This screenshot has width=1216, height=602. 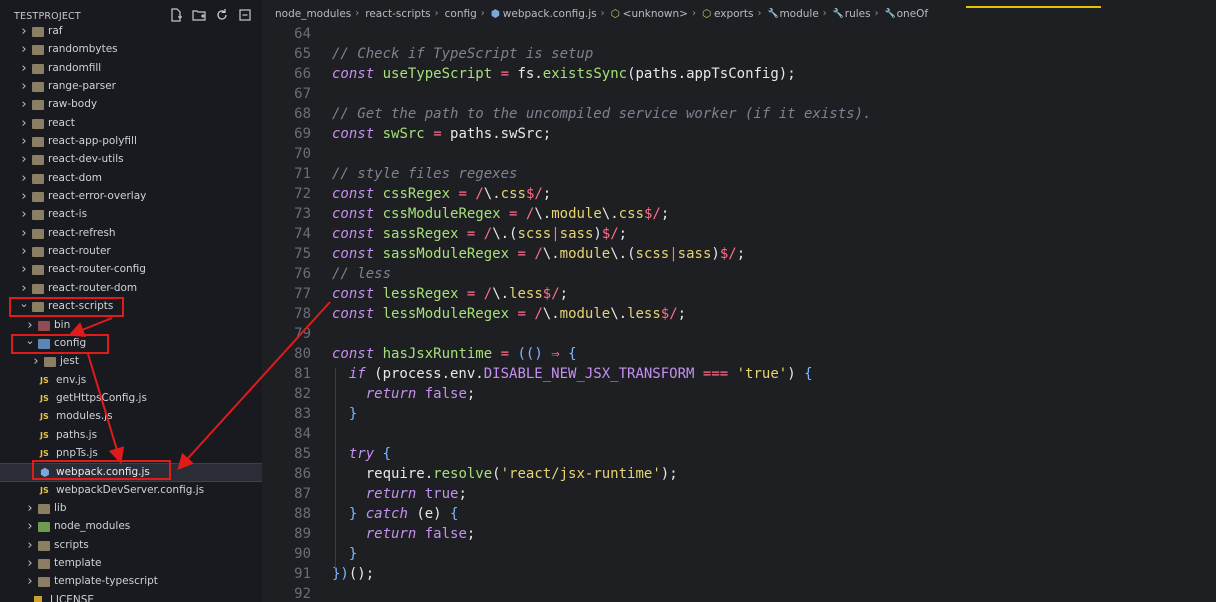 What do you see at coordinates (131, 87) in the screenshot?
I see `tree-item: › range-parser` at bounding box center [131, 87].